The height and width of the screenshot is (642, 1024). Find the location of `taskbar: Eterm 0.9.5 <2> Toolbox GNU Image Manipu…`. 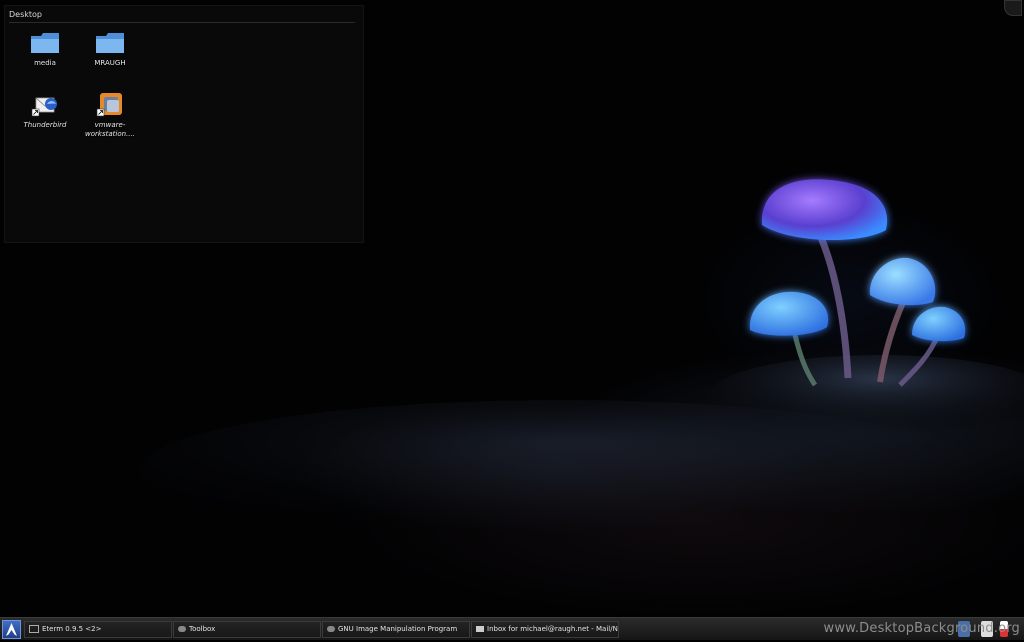

taskbar: Eterm 0.9.5 <2> Toolbox GNU Image Manipu… is located at coordinates (512, 628).